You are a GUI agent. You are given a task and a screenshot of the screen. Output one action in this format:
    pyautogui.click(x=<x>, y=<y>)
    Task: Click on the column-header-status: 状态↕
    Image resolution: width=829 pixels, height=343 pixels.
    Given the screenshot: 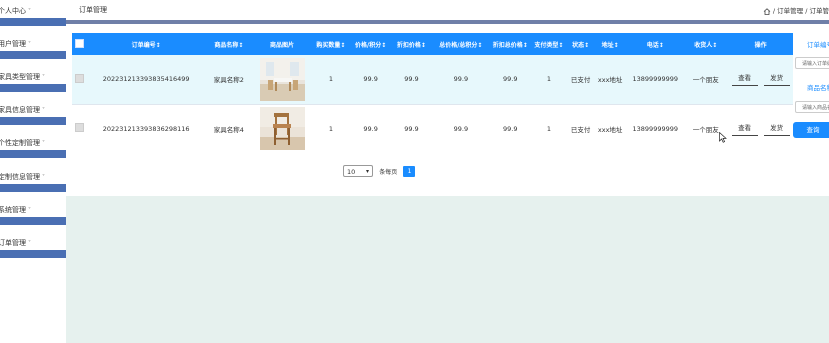 What is the action you would take?
    pyautogui.click(x=580, y=44)
    